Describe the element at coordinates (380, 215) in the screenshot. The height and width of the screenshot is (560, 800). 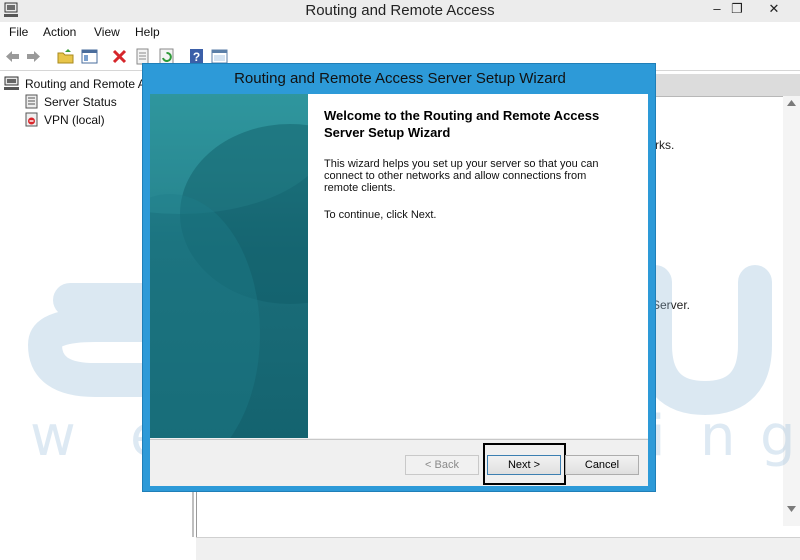
I see `wizard-instruction: To continue, click Next.` at that location.